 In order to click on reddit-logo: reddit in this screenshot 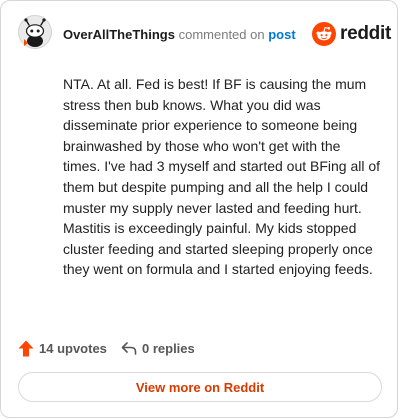, I will do `click(351, 34)`.